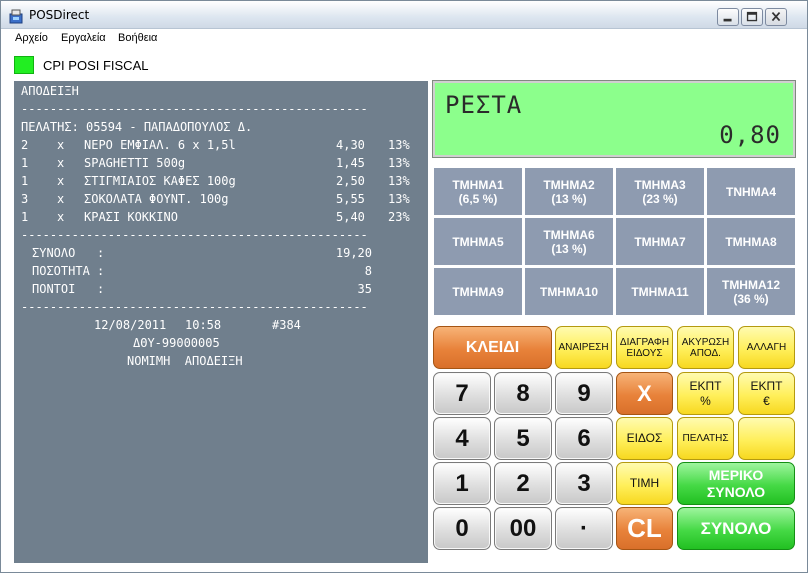 This screenshot has width=808, height=573. What do you see at coordinates (484, 105) in the screenshot?
I see `display-label: ΡΕΣΤΑ` at bounding box center [484, 105].